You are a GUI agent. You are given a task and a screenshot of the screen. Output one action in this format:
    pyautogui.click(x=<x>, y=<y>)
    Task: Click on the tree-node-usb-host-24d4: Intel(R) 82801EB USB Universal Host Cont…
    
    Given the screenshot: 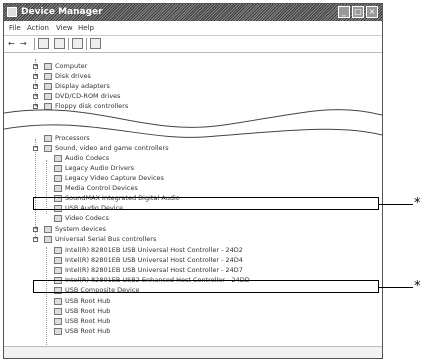 What is the action you would take?
    pyautogui.click(x=148, y=260)
    